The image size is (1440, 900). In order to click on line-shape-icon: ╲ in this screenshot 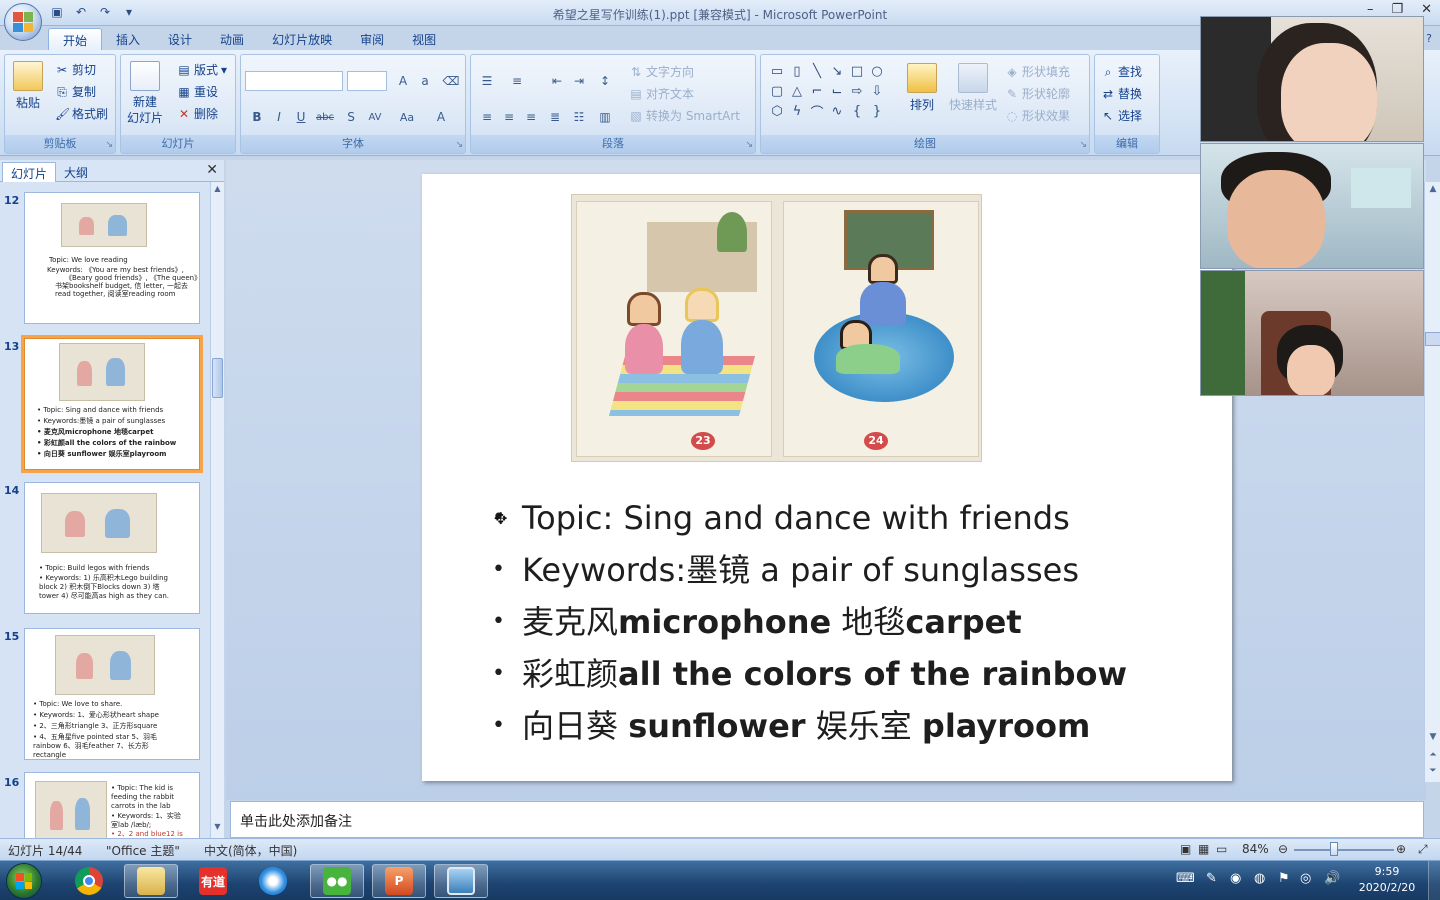, I will do `click(817, 71)`.